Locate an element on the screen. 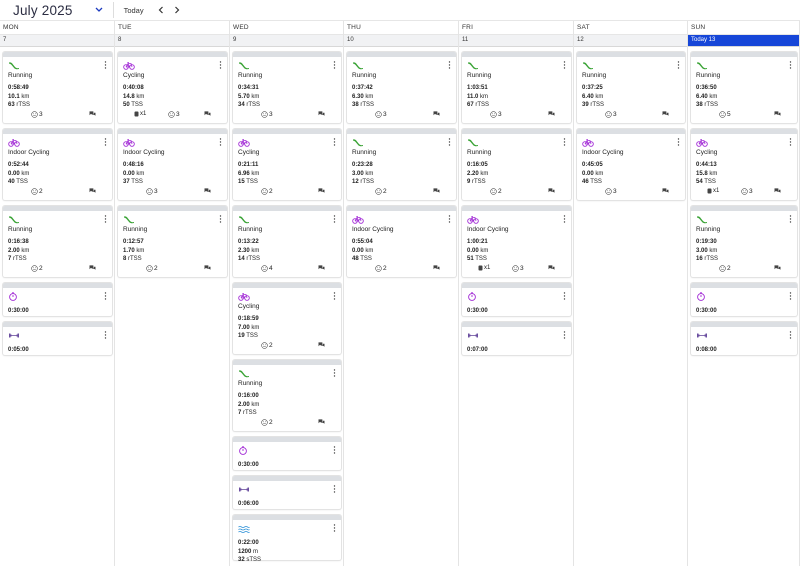 Image resolution: width=800 pixels, height=566 pixels. workout-card: 0:05:00 is located at coordinates (57, 338).